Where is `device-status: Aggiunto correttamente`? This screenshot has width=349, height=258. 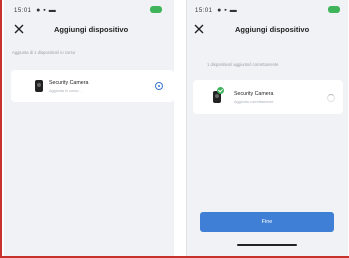
device-status: Aggiunto correttamente is located at coordinates (254, 102).